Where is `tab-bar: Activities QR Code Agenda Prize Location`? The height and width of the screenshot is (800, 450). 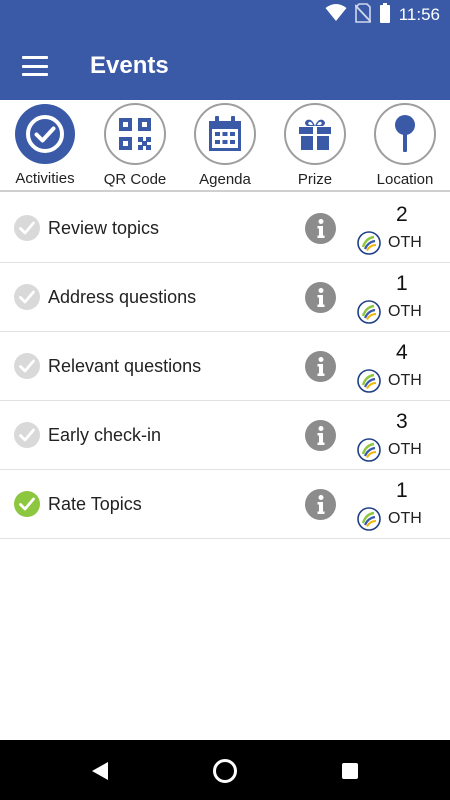
tab-bar: Activities QR Code Agenda Prize Location is located at coordinates (225, 146).